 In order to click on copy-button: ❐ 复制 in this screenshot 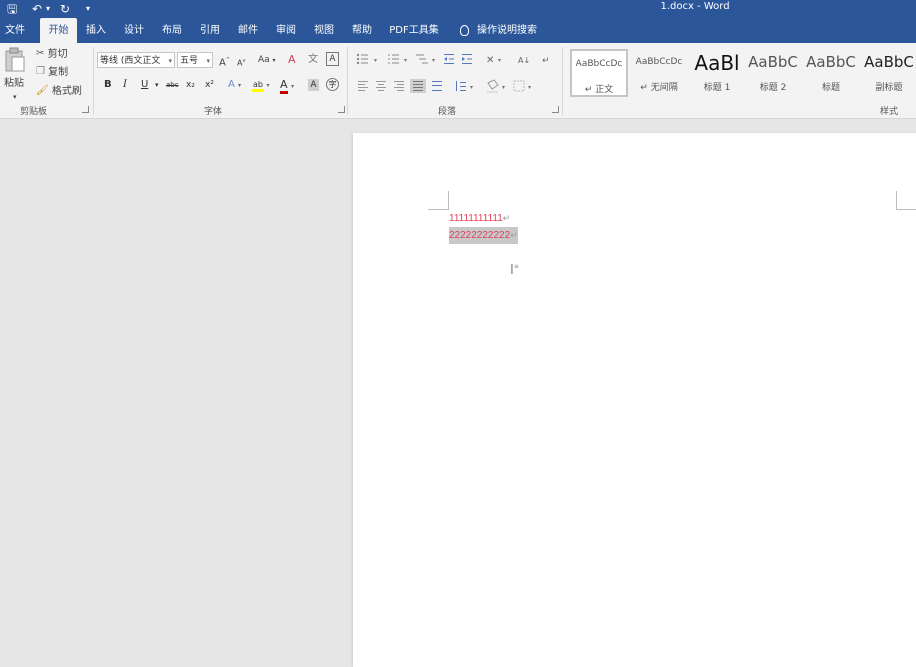, I will do `click(52, 72)`.